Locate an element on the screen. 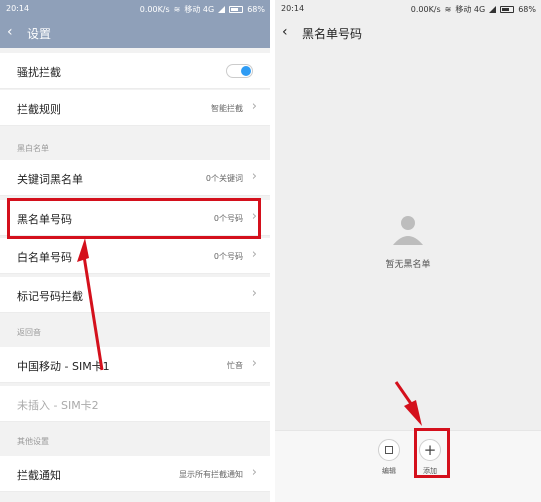  row-whitelist-numbers: 白名单号码 0个号码 › is located at coordinates (135, 256).